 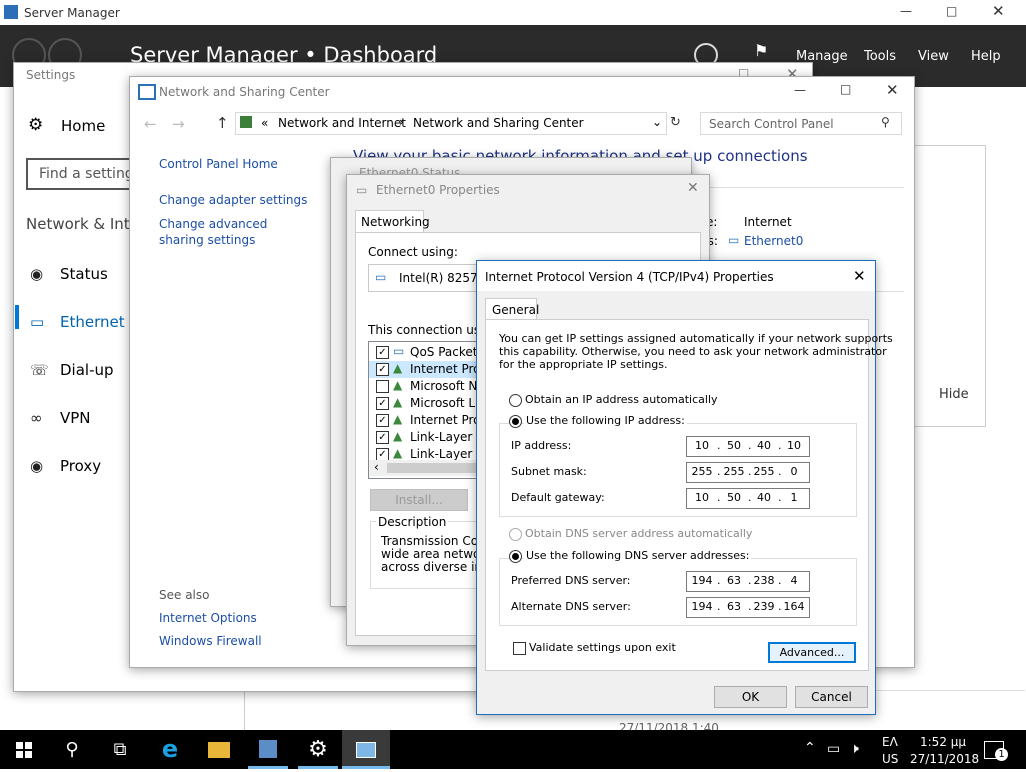 I want to click on refresh-icon: ↻, so click(x=675, y=122).